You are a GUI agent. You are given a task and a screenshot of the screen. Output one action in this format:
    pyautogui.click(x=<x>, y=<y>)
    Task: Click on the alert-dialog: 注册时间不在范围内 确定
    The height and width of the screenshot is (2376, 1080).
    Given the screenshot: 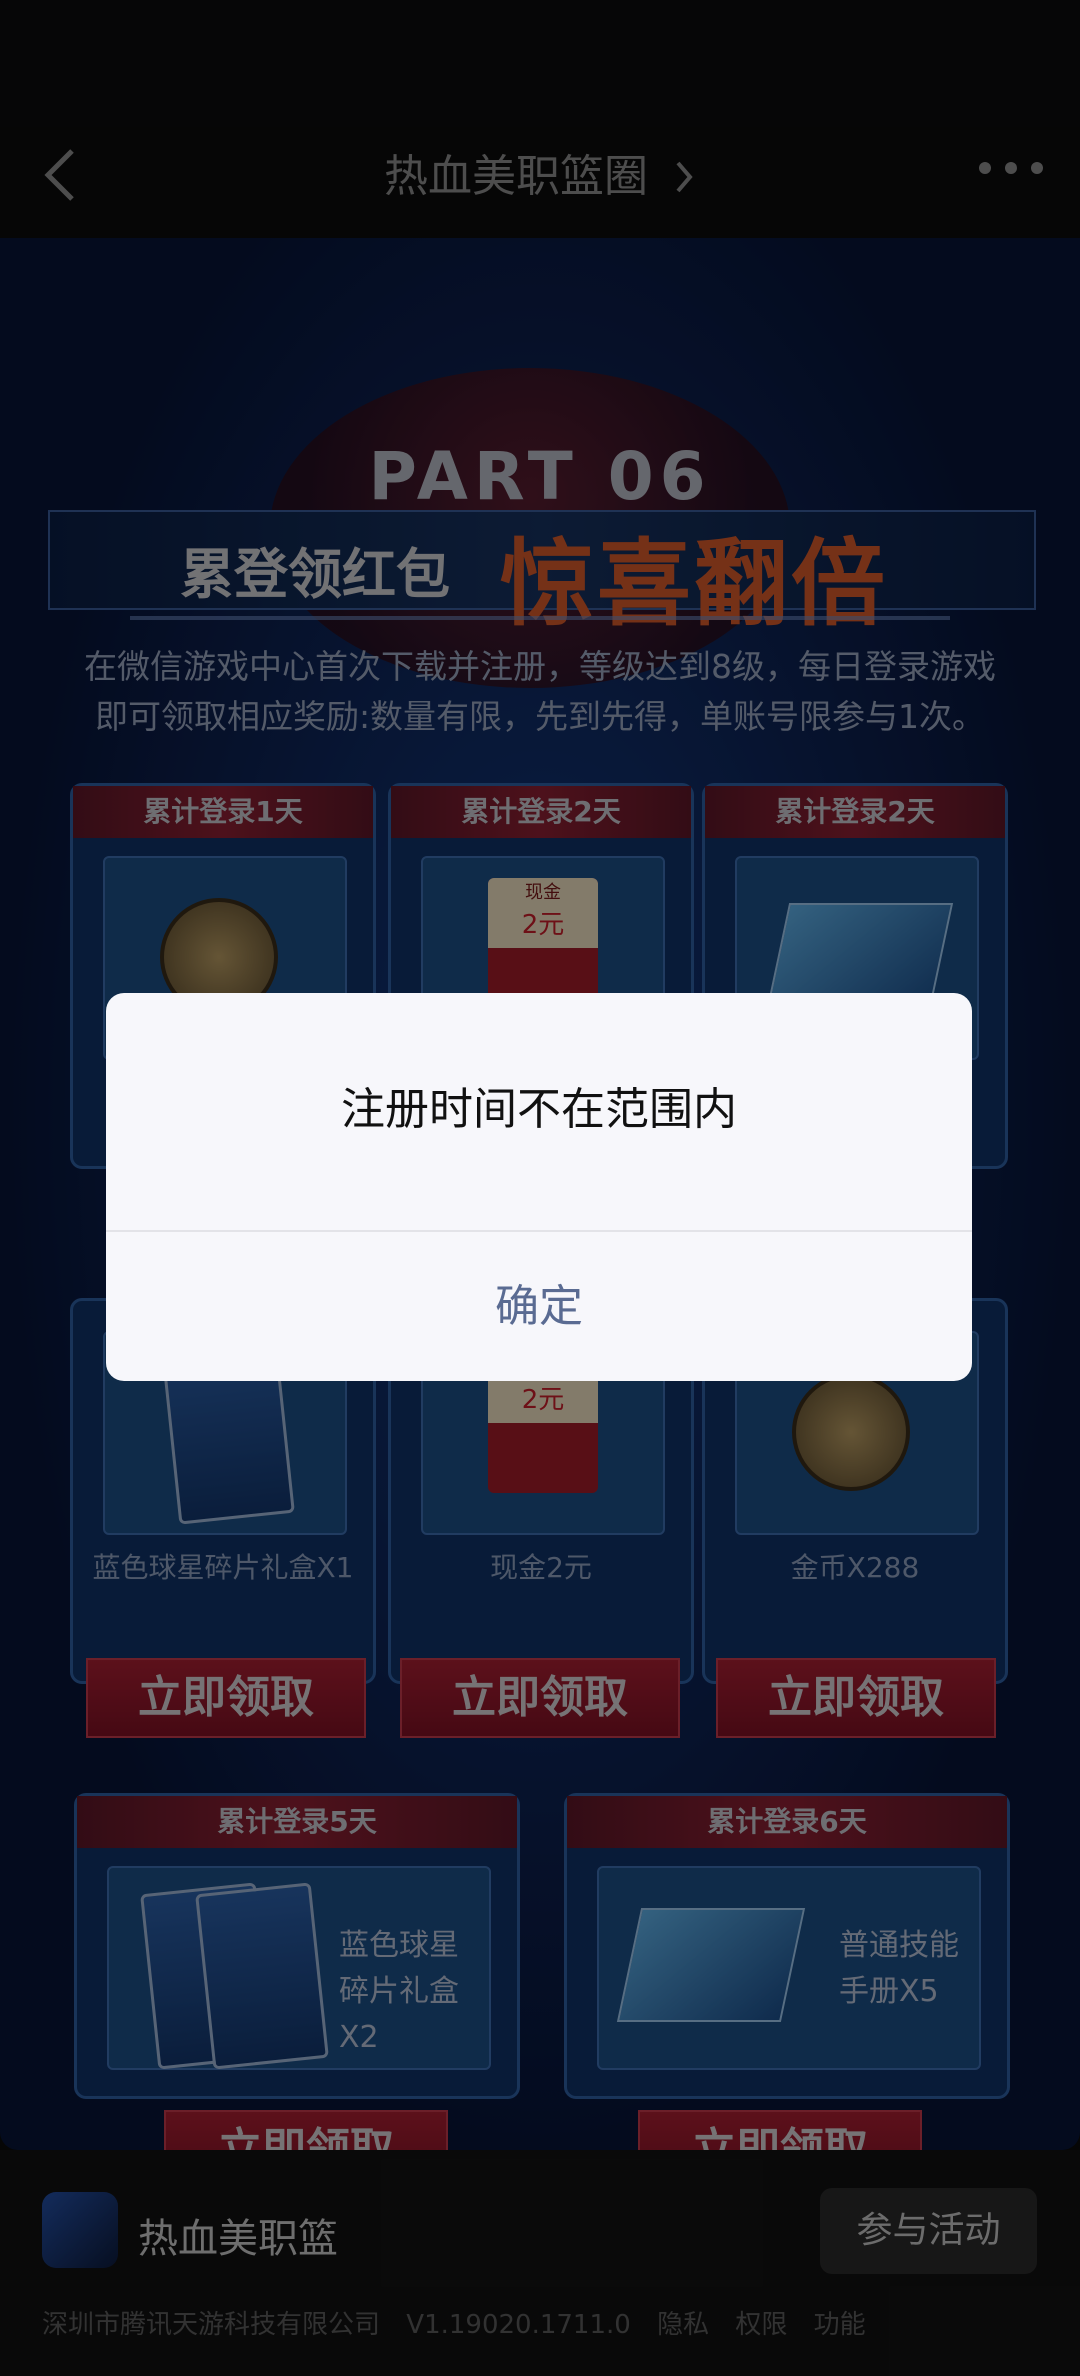 What is the action you would take?
    pyautogui.click(x=539, y=1187)
    